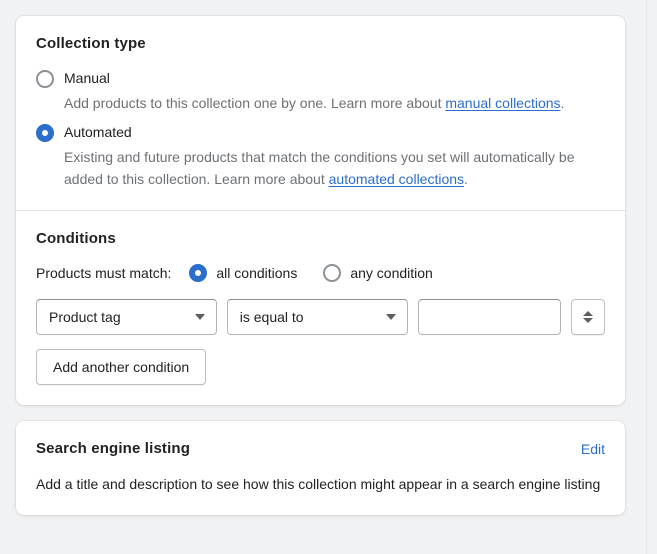  I want to click on search-engine-listing-header: Search engine listing Edit, so click(320, 449).